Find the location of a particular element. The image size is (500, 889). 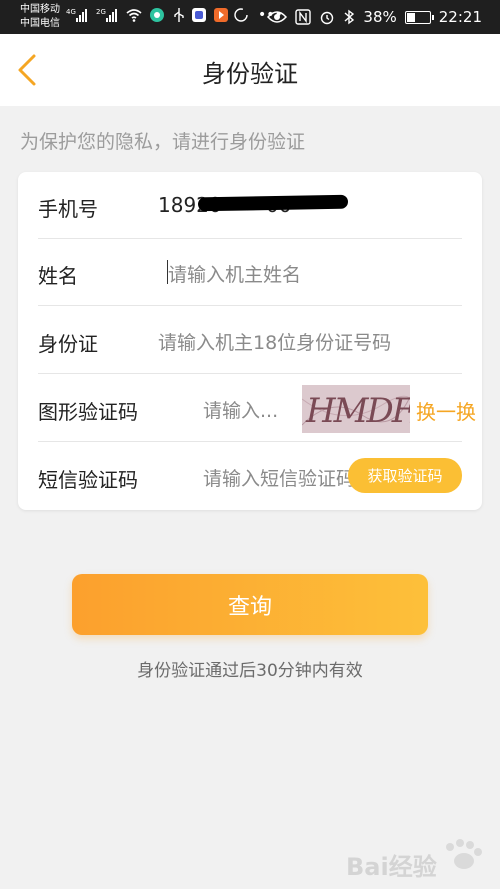

sms-label: 短信验证码 is located at coordinates (88, 480).